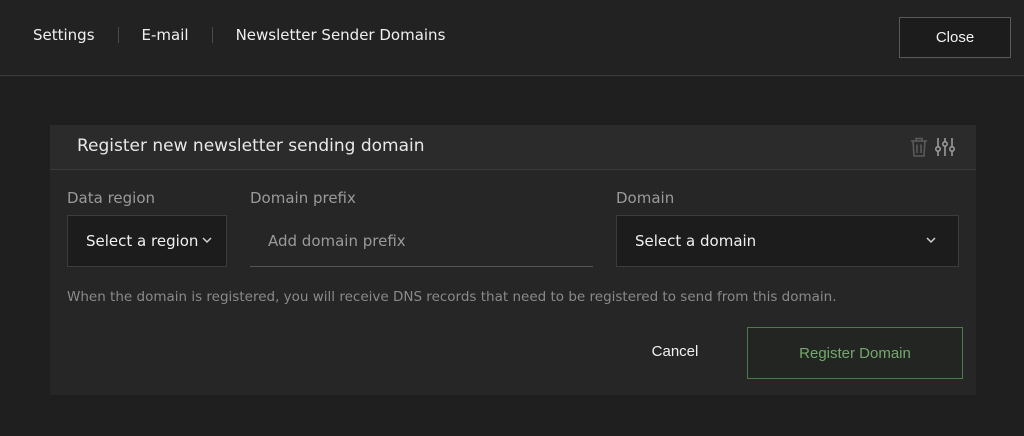 The height and width of the screenshot is (436, 1024). What do you see at coordinates (955, 37) in the screenshot?
I see `close-button: Close` at bounding box center [955, 37].